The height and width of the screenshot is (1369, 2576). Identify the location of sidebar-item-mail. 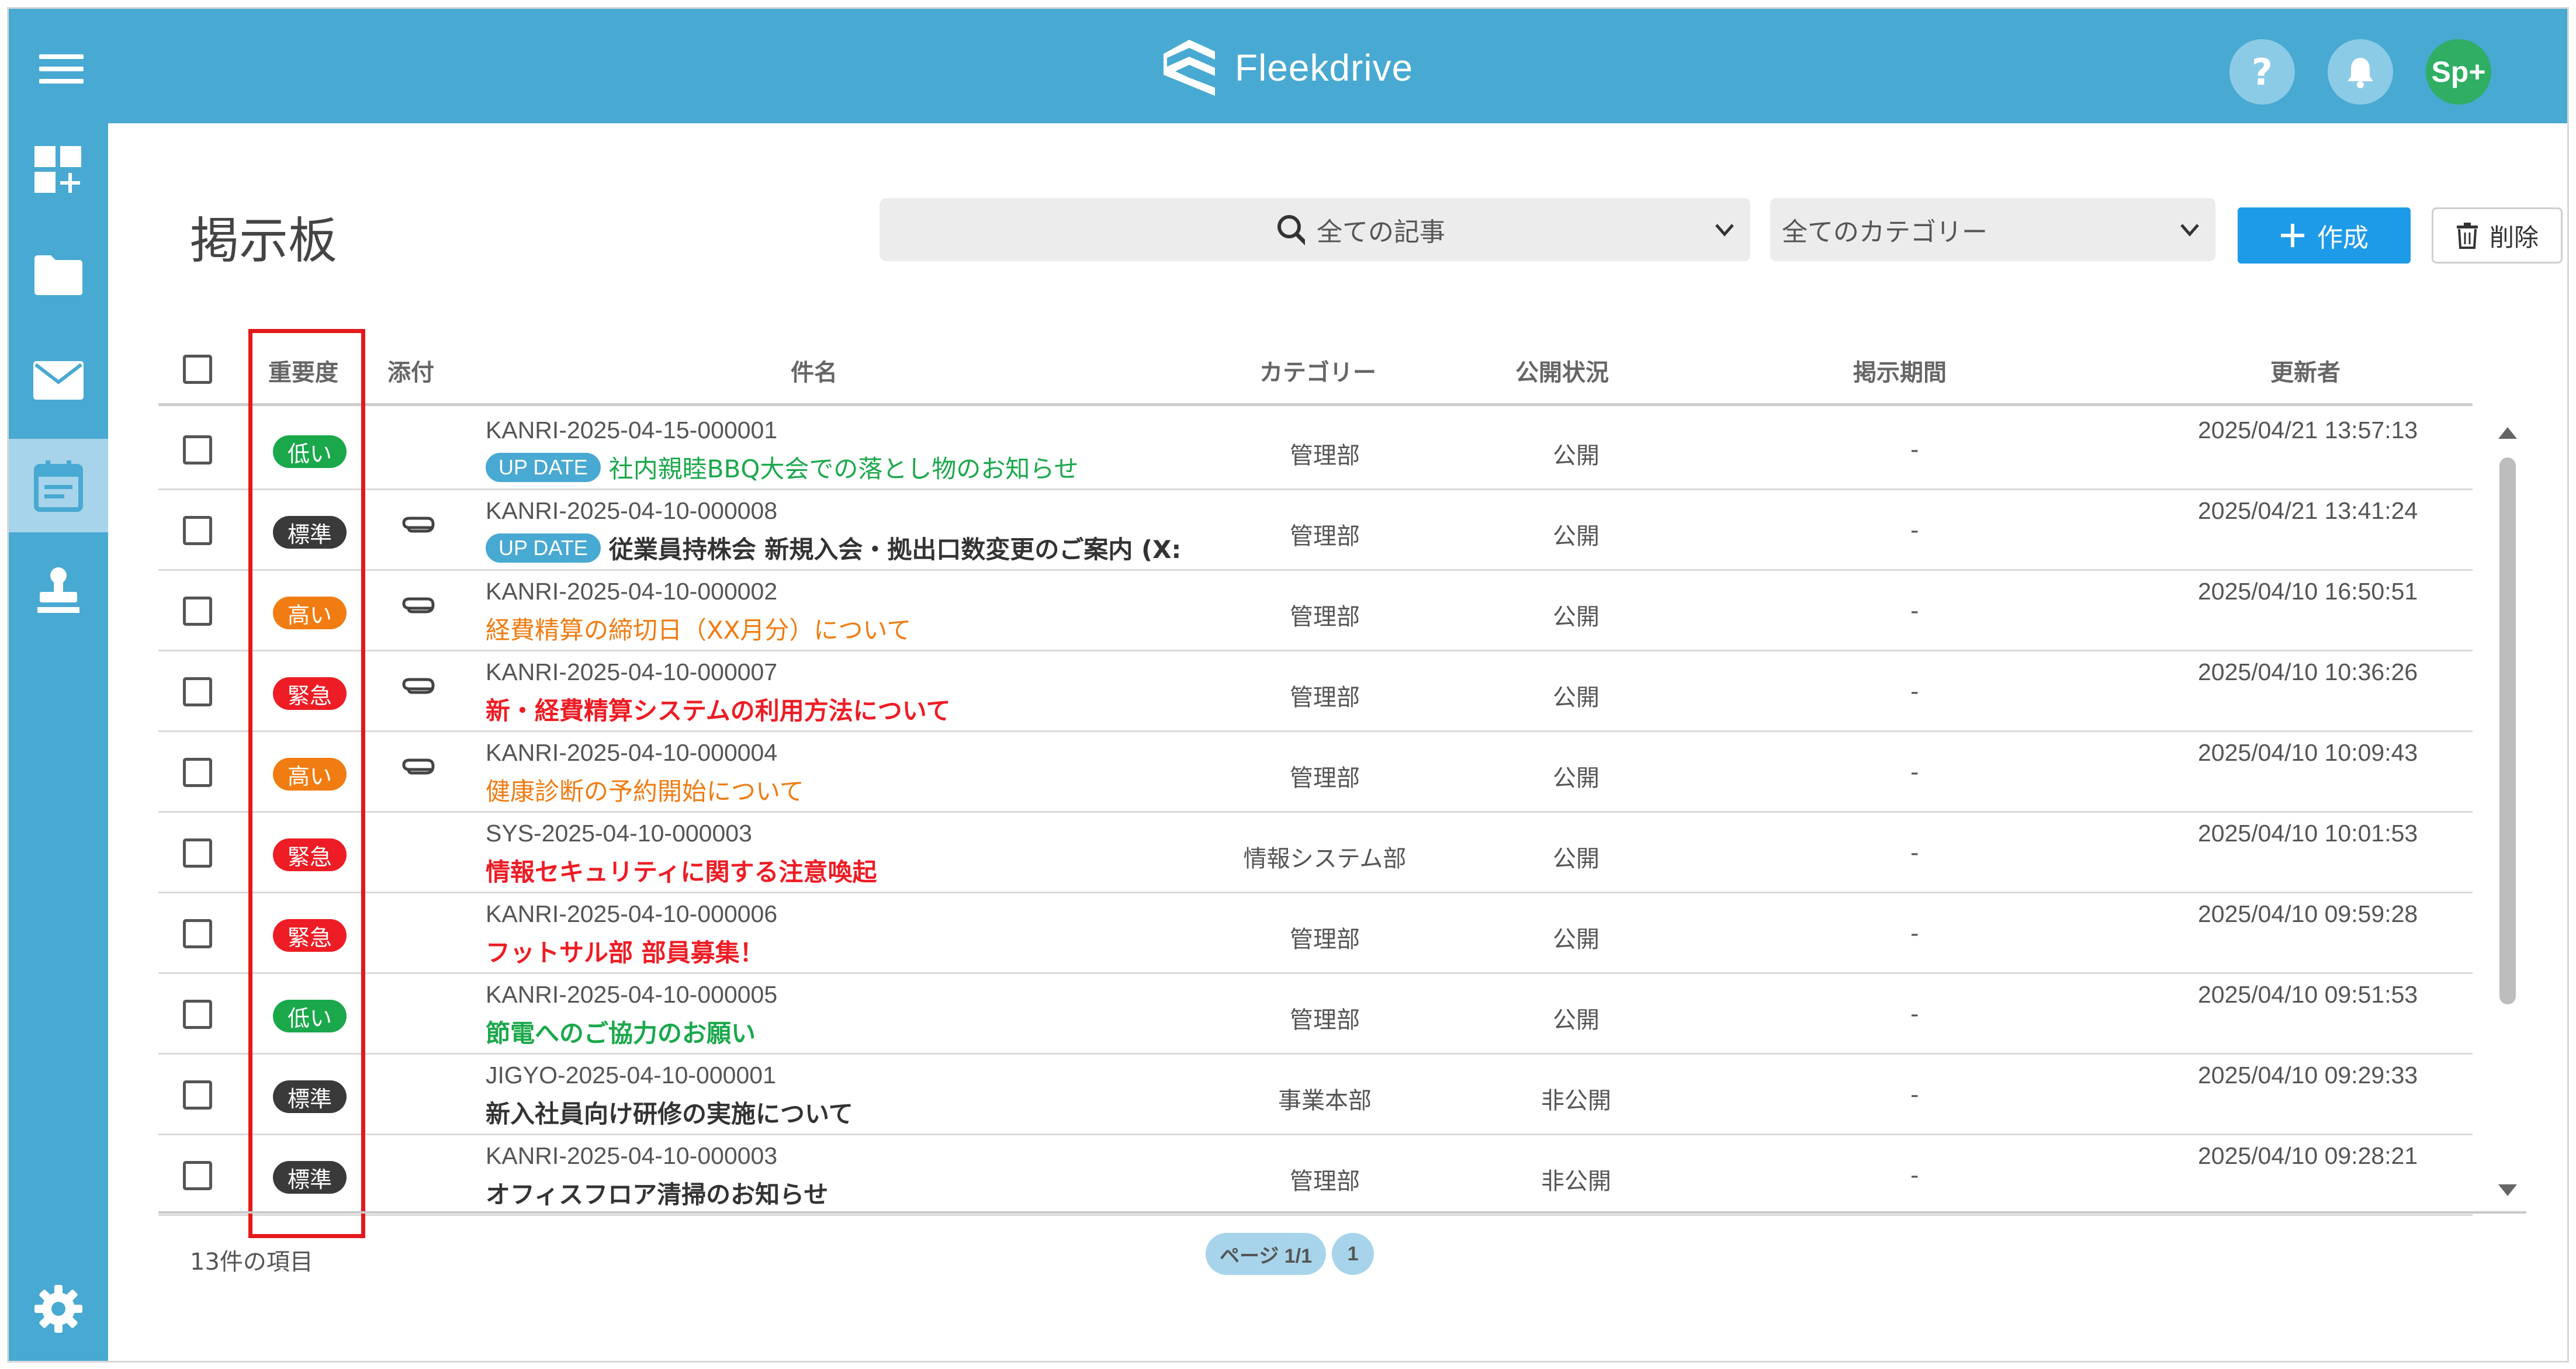
(58, 380).